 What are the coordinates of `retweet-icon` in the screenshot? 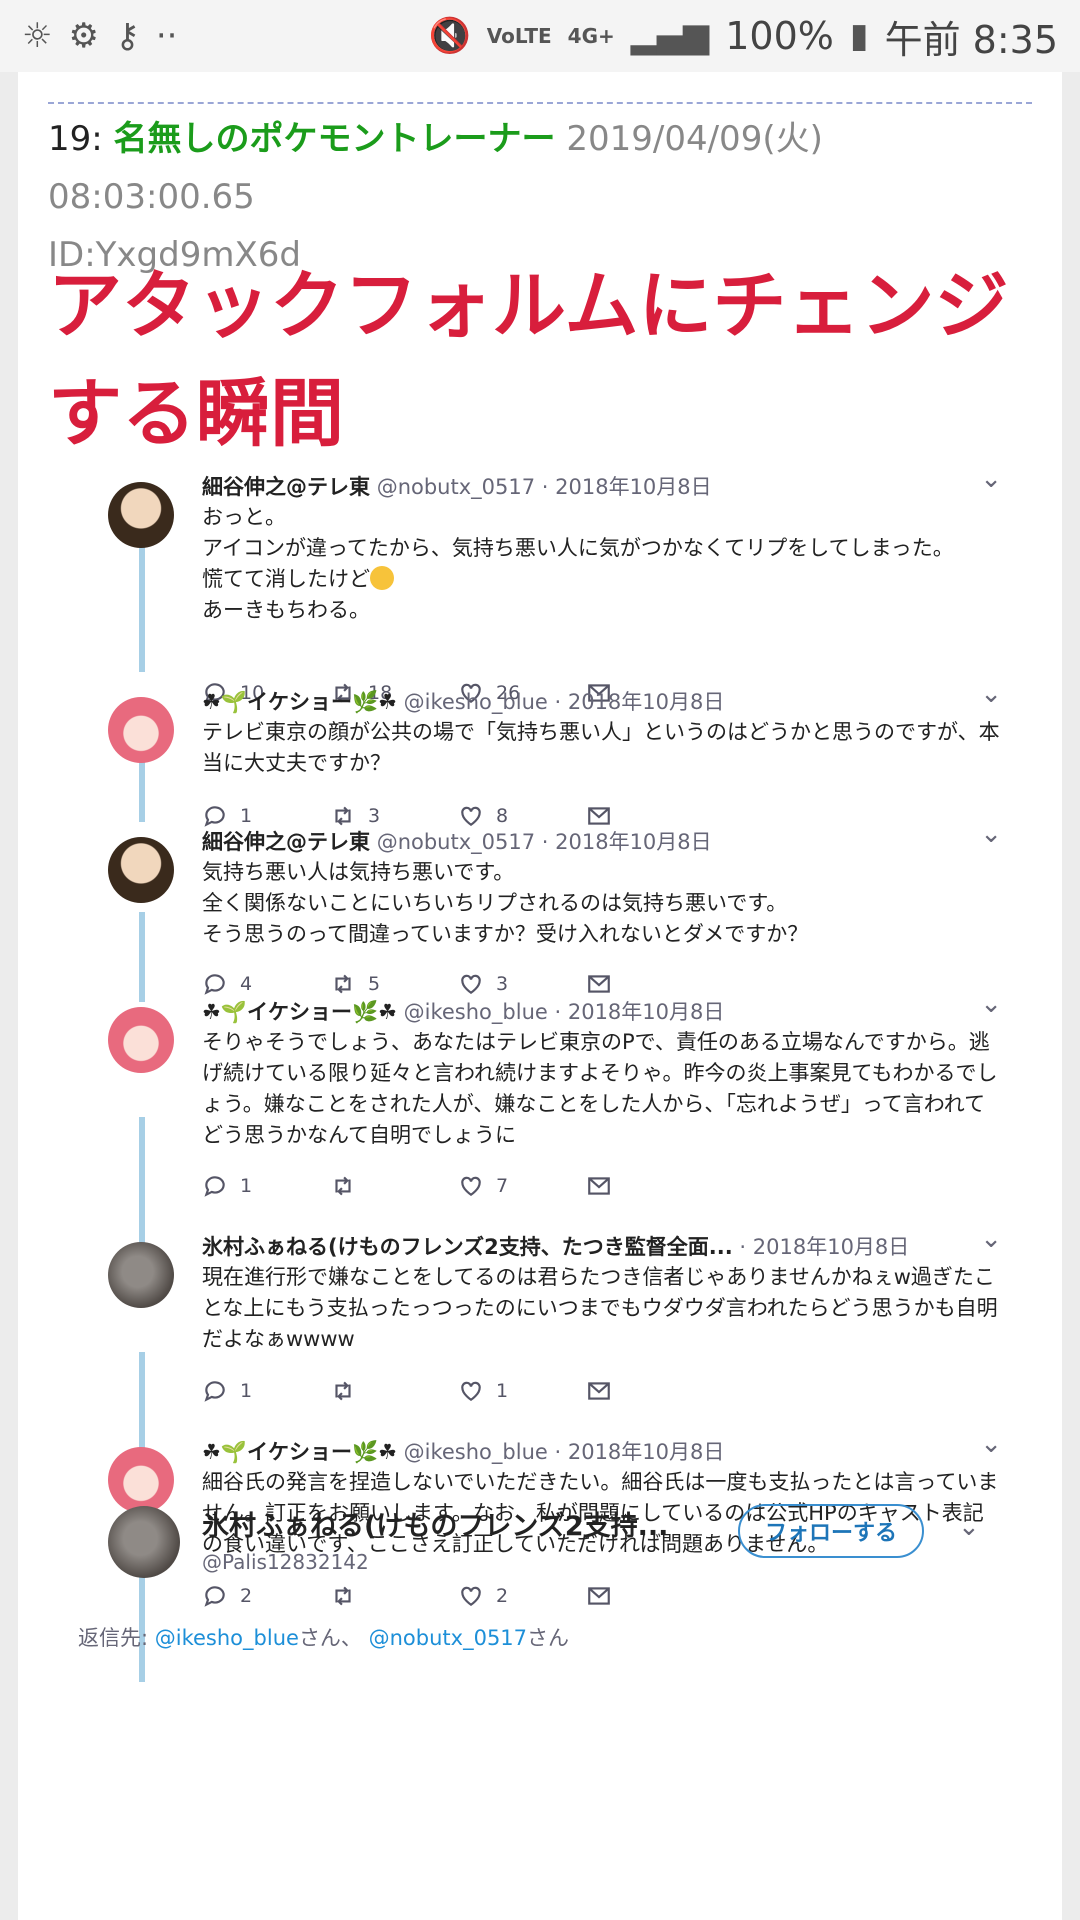 It's located at (343, 1596).